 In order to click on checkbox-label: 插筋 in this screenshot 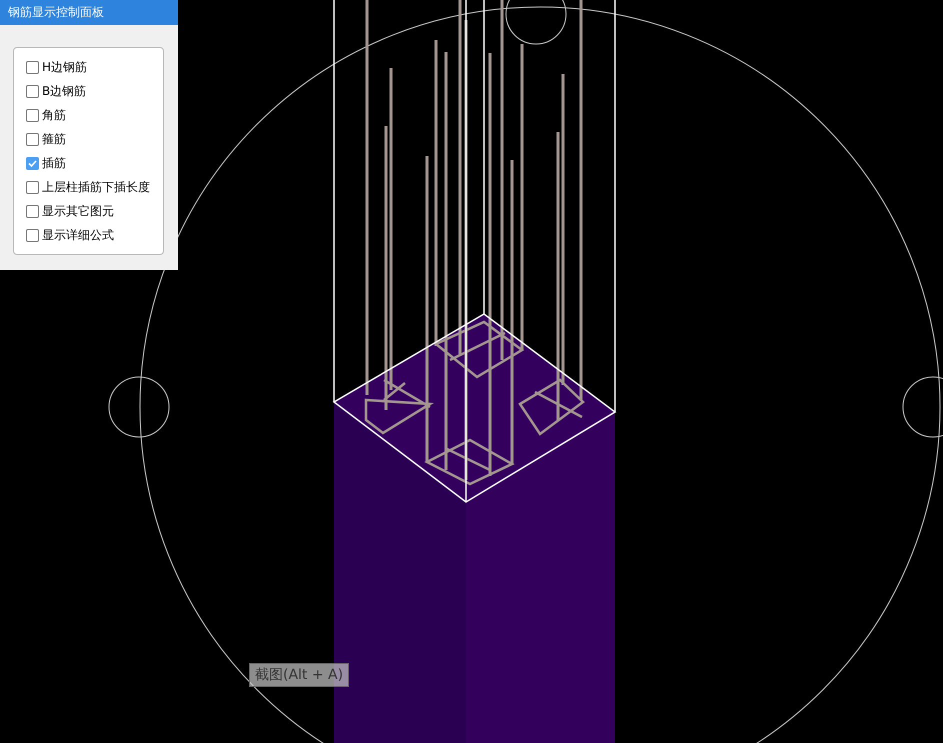, I will do `click(54, 163)`.